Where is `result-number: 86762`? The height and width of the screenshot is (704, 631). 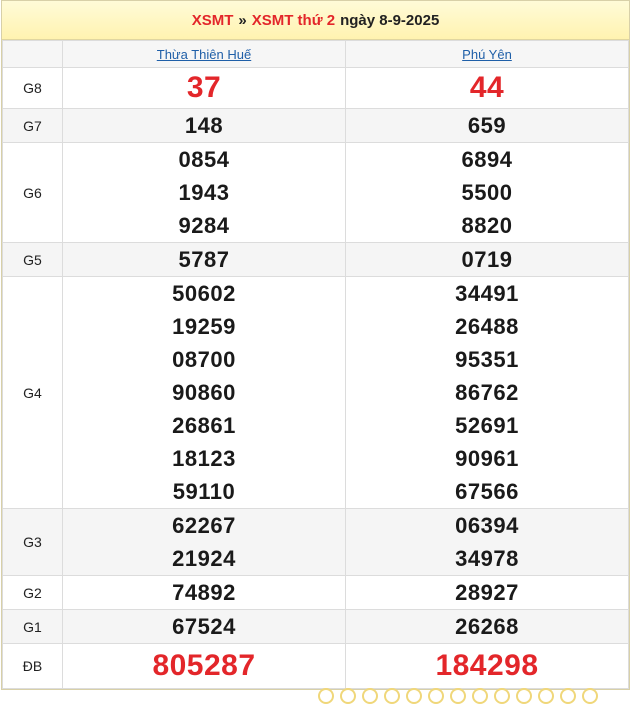 result-number: 86762 is located at coordinates (487, 392).